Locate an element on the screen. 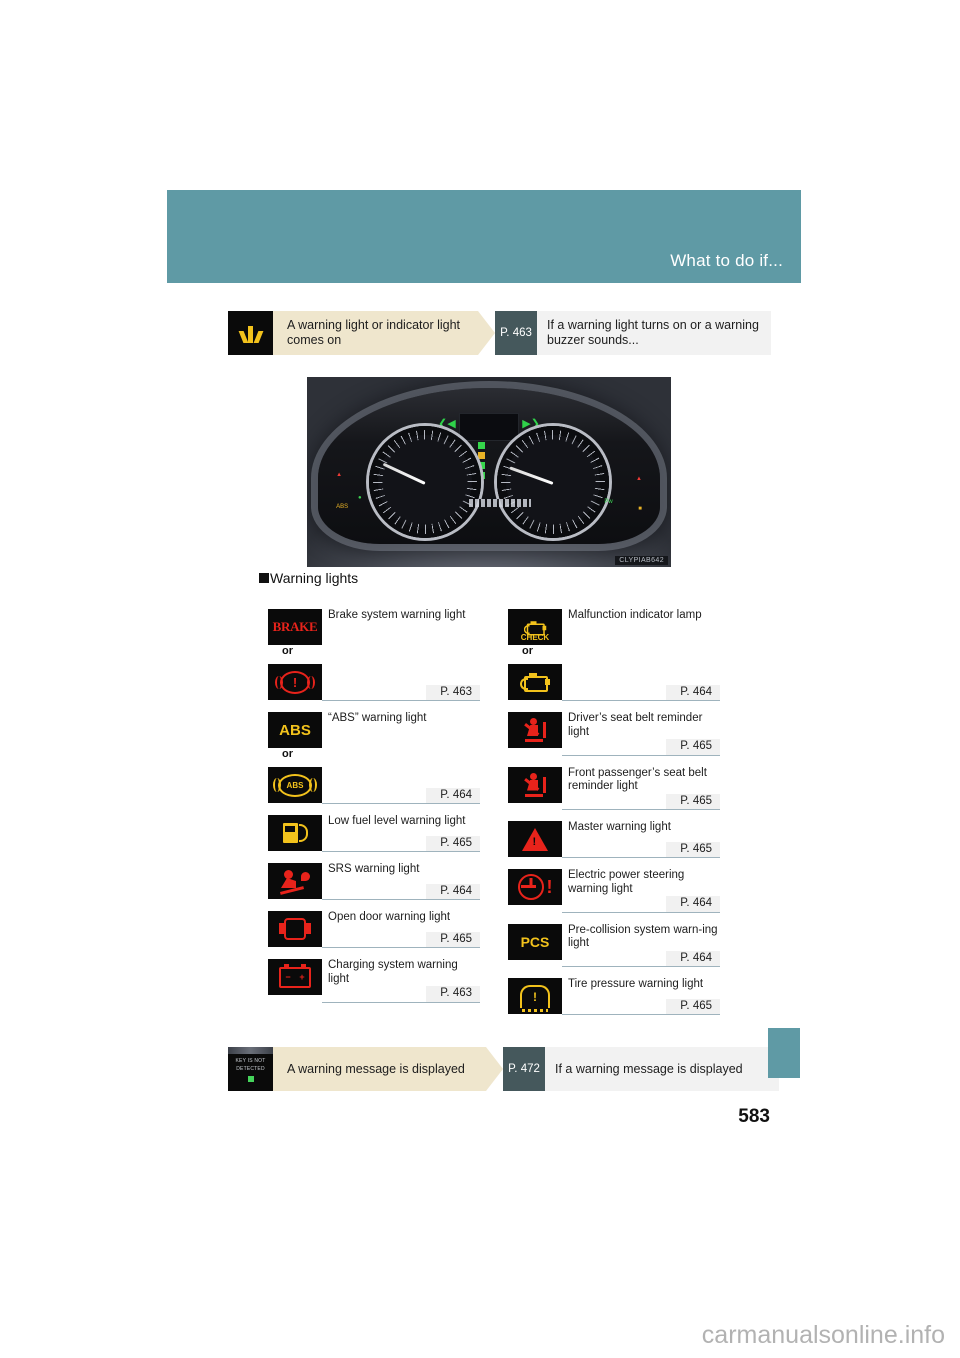 This screenshot has width=960, height=1358. electric-power-steering-icon: ! is located at coordinates (535, 887).